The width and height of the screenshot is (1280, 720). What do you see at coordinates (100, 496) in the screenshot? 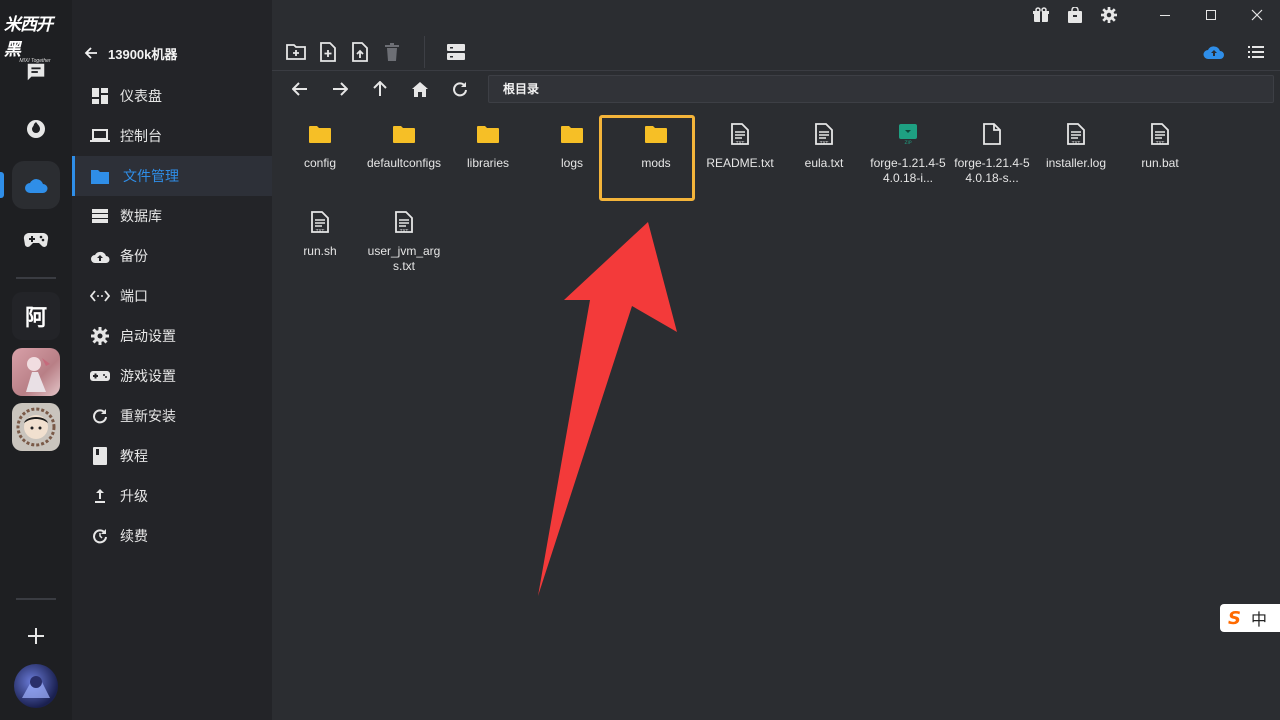
I see `upgrade-icon` at bounding box center [100, 496].